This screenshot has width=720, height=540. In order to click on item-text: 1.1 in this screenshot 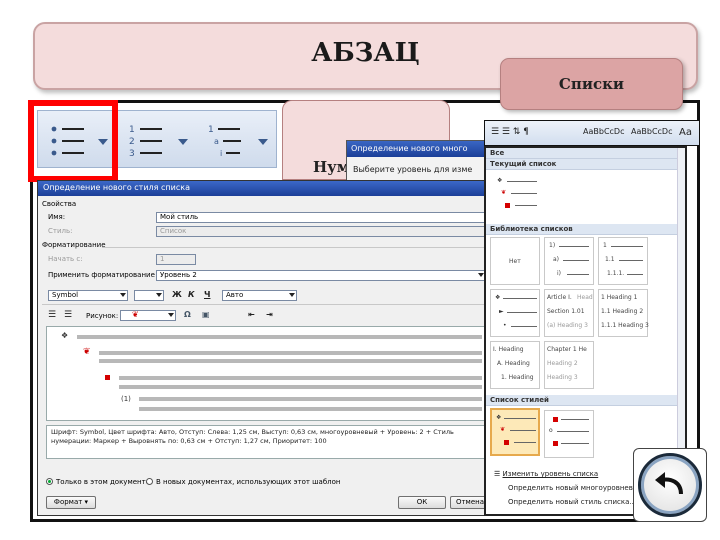, I will do `click(610, 259)`.